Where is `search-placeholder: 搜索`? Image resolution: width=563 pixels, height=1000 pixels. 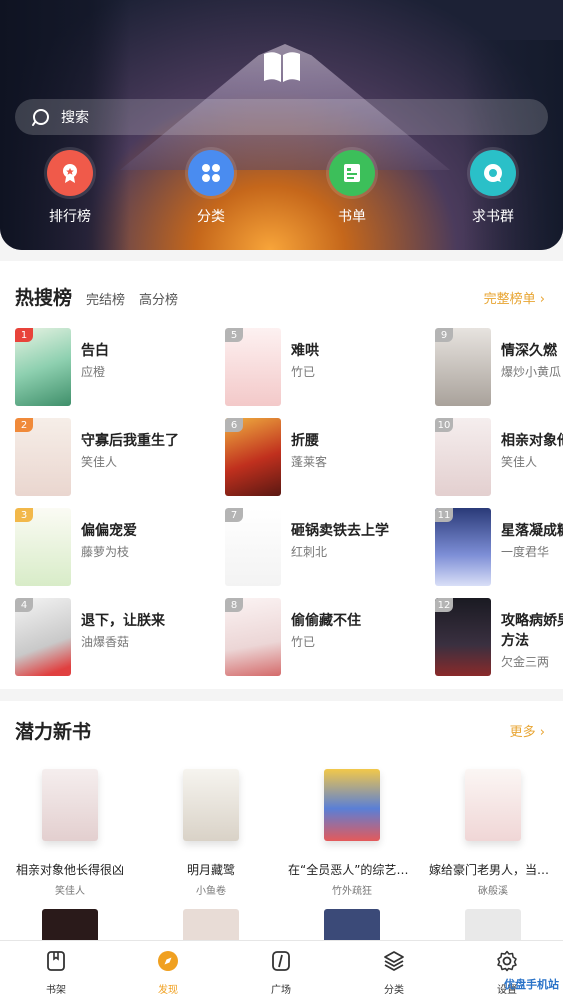 search-placeholder: 搜索 is located at coordinates (75, 118).